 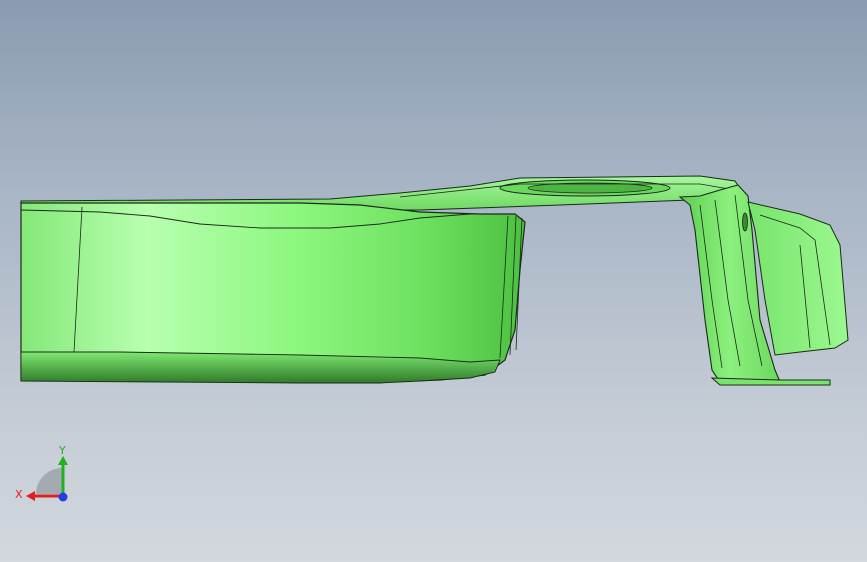 I want to click on bracket-slot, so click(x=745, y=222).